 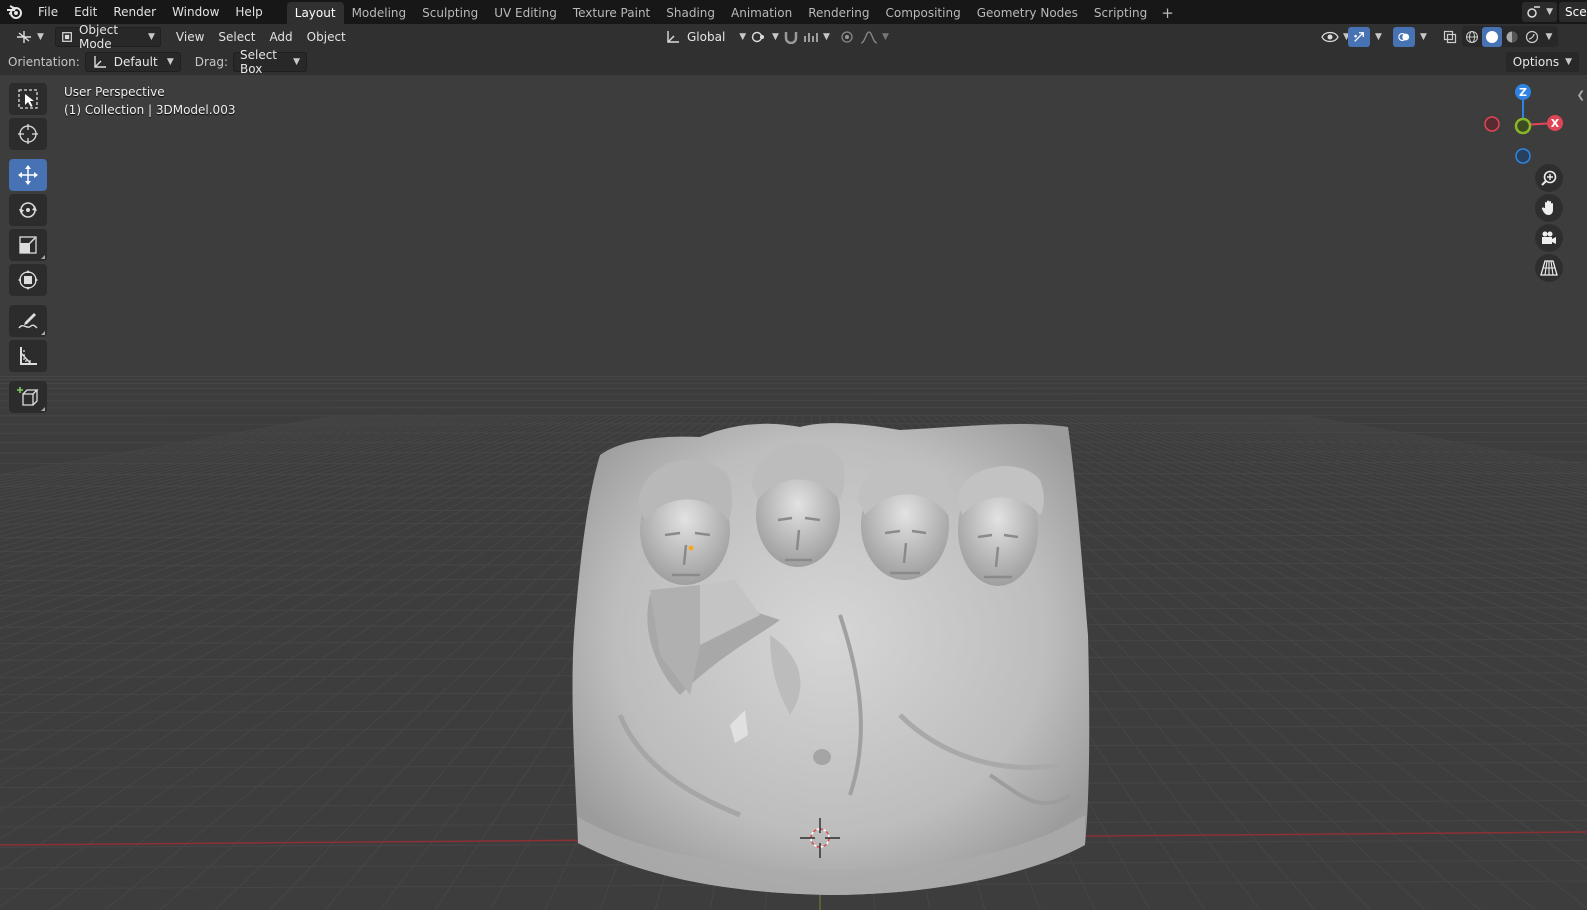 I want to click on wireframe-sphere-icon, so click(x=1472, y=36).